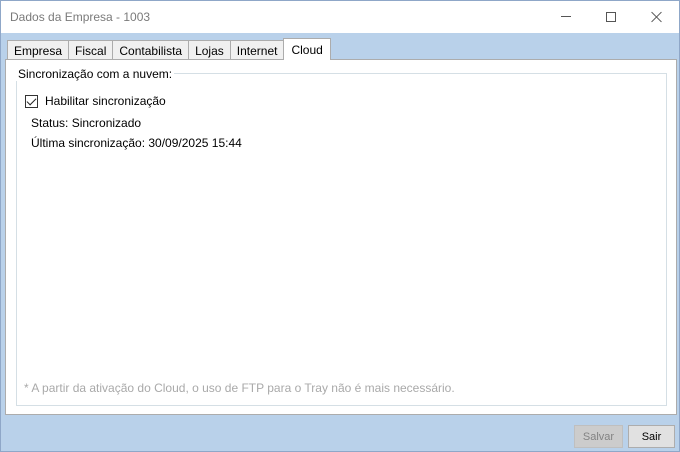 This screenshot has height=452, width=680. I want to click on tab-fiscal: Fiscal, so click(91, 50).